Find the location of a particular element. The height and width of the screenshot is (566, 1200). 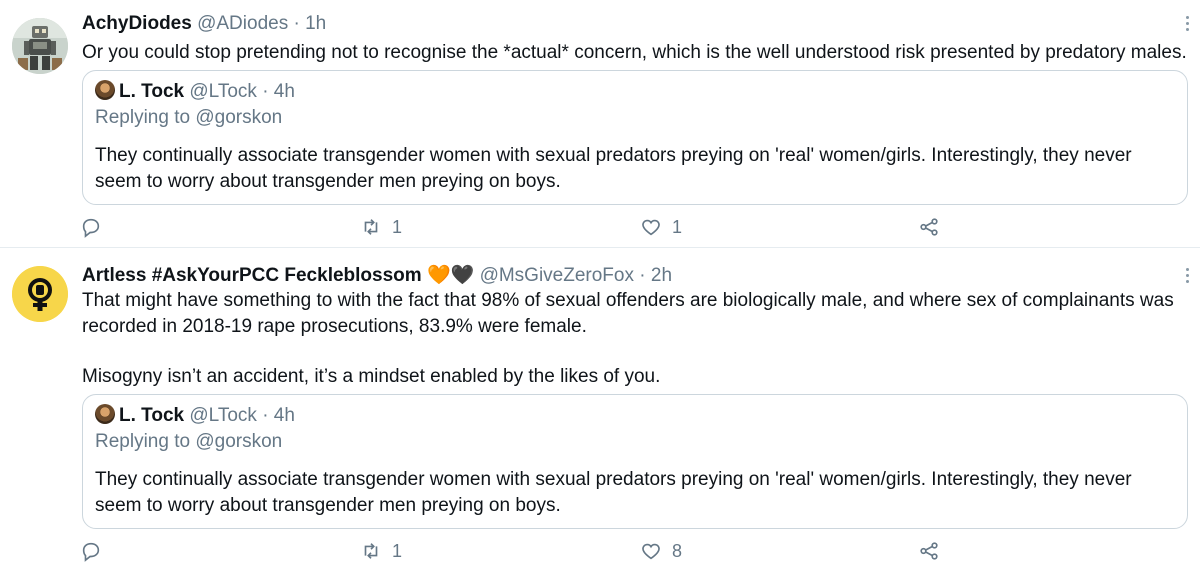

tweet-actions: 1 8 is located at coordinates (600, 551).